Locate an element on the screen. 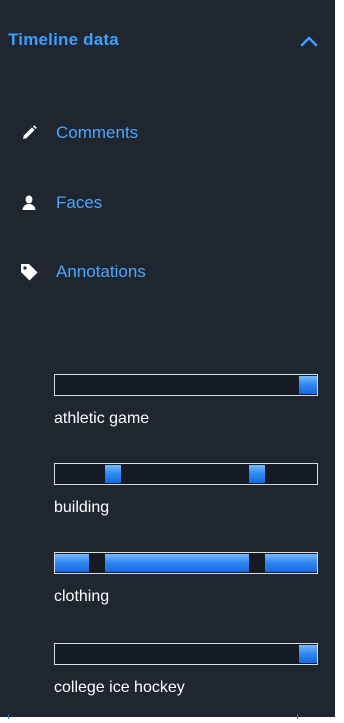 The height and width of the screenshot is (723, 344). timeline-track-row: college ice hockey is located at coordinates (186, 669).